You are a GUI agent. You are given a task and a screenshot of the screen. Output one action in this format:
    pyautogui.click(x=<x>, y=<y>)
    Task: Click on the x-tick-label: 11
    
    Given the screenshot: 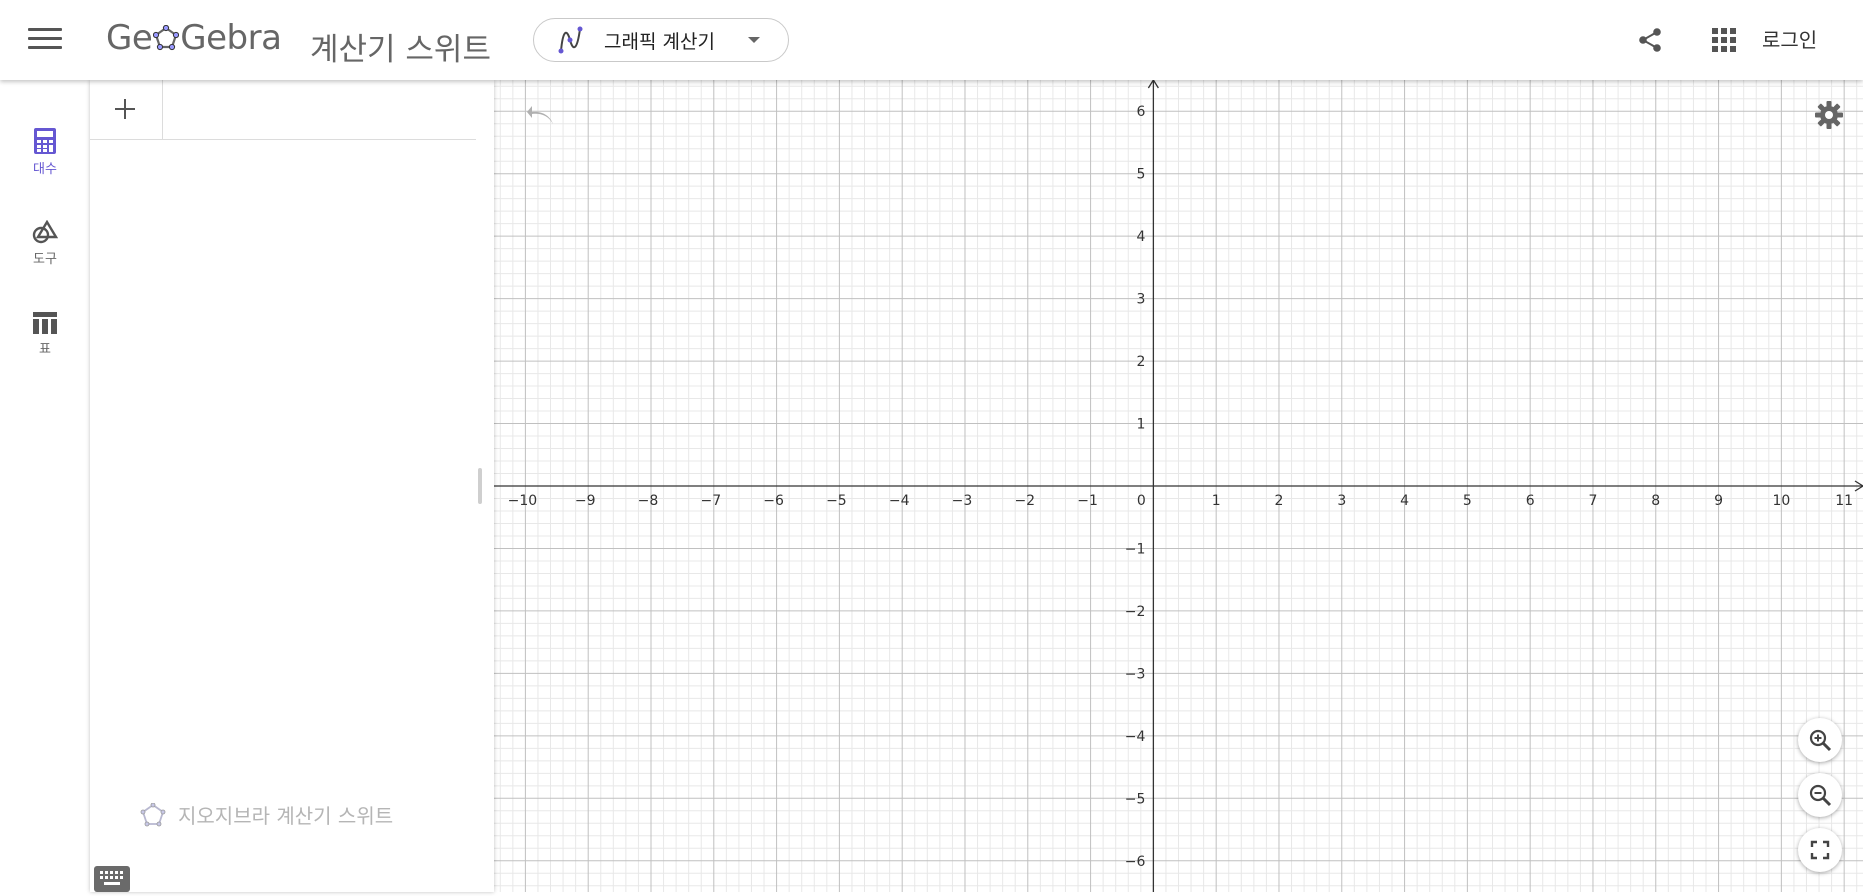 What is the action you would take?
    pyautogui.click(x=1844, y=501)
    